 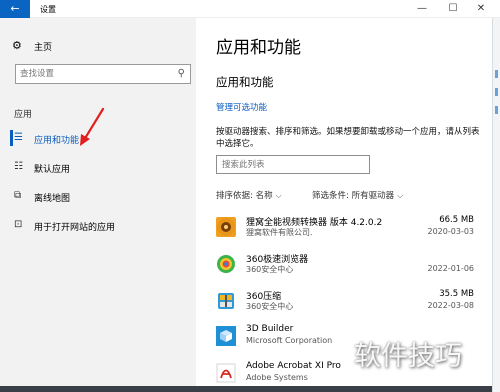 What do you see at coordinates (57, 141) in the screenshot?
I see `sidebar-item-label: 应用和功能` at bounding box center [57, 141].